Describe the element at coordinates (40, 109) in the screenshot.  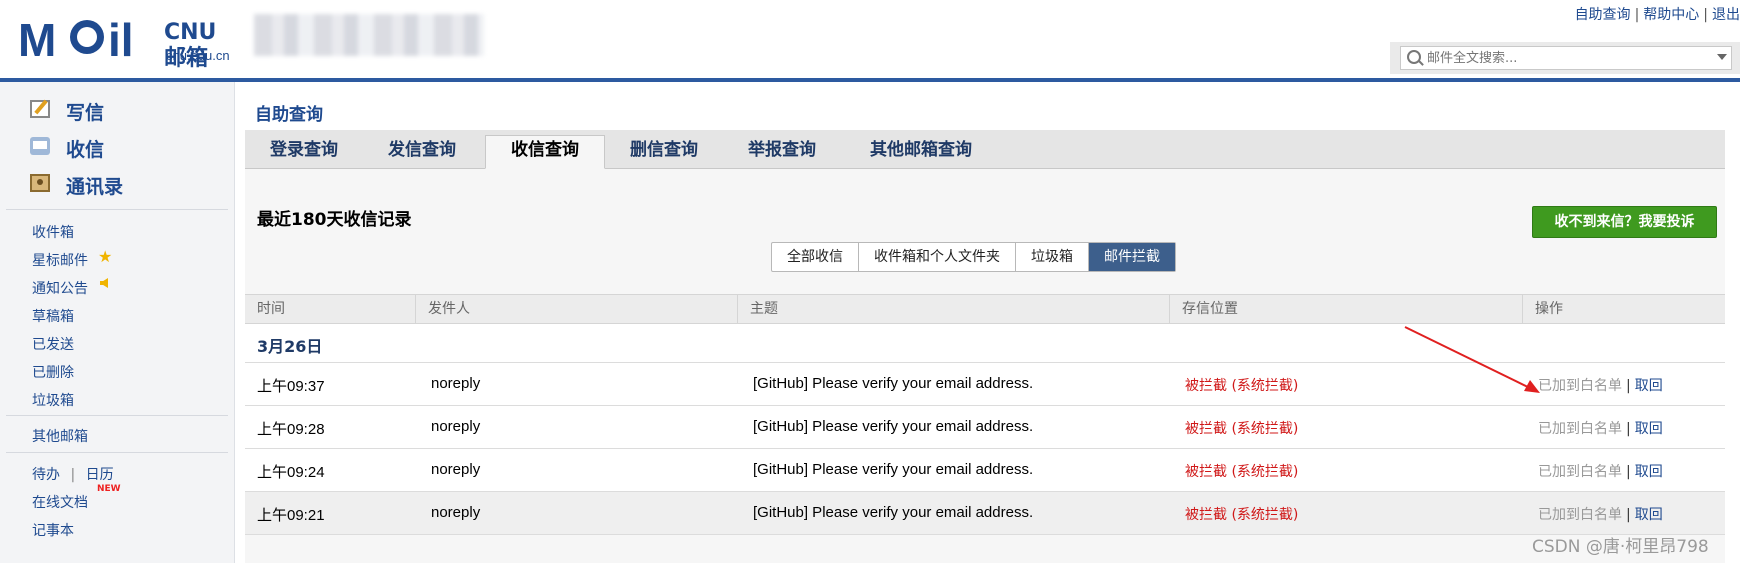
I see `compose-icon` at that location.